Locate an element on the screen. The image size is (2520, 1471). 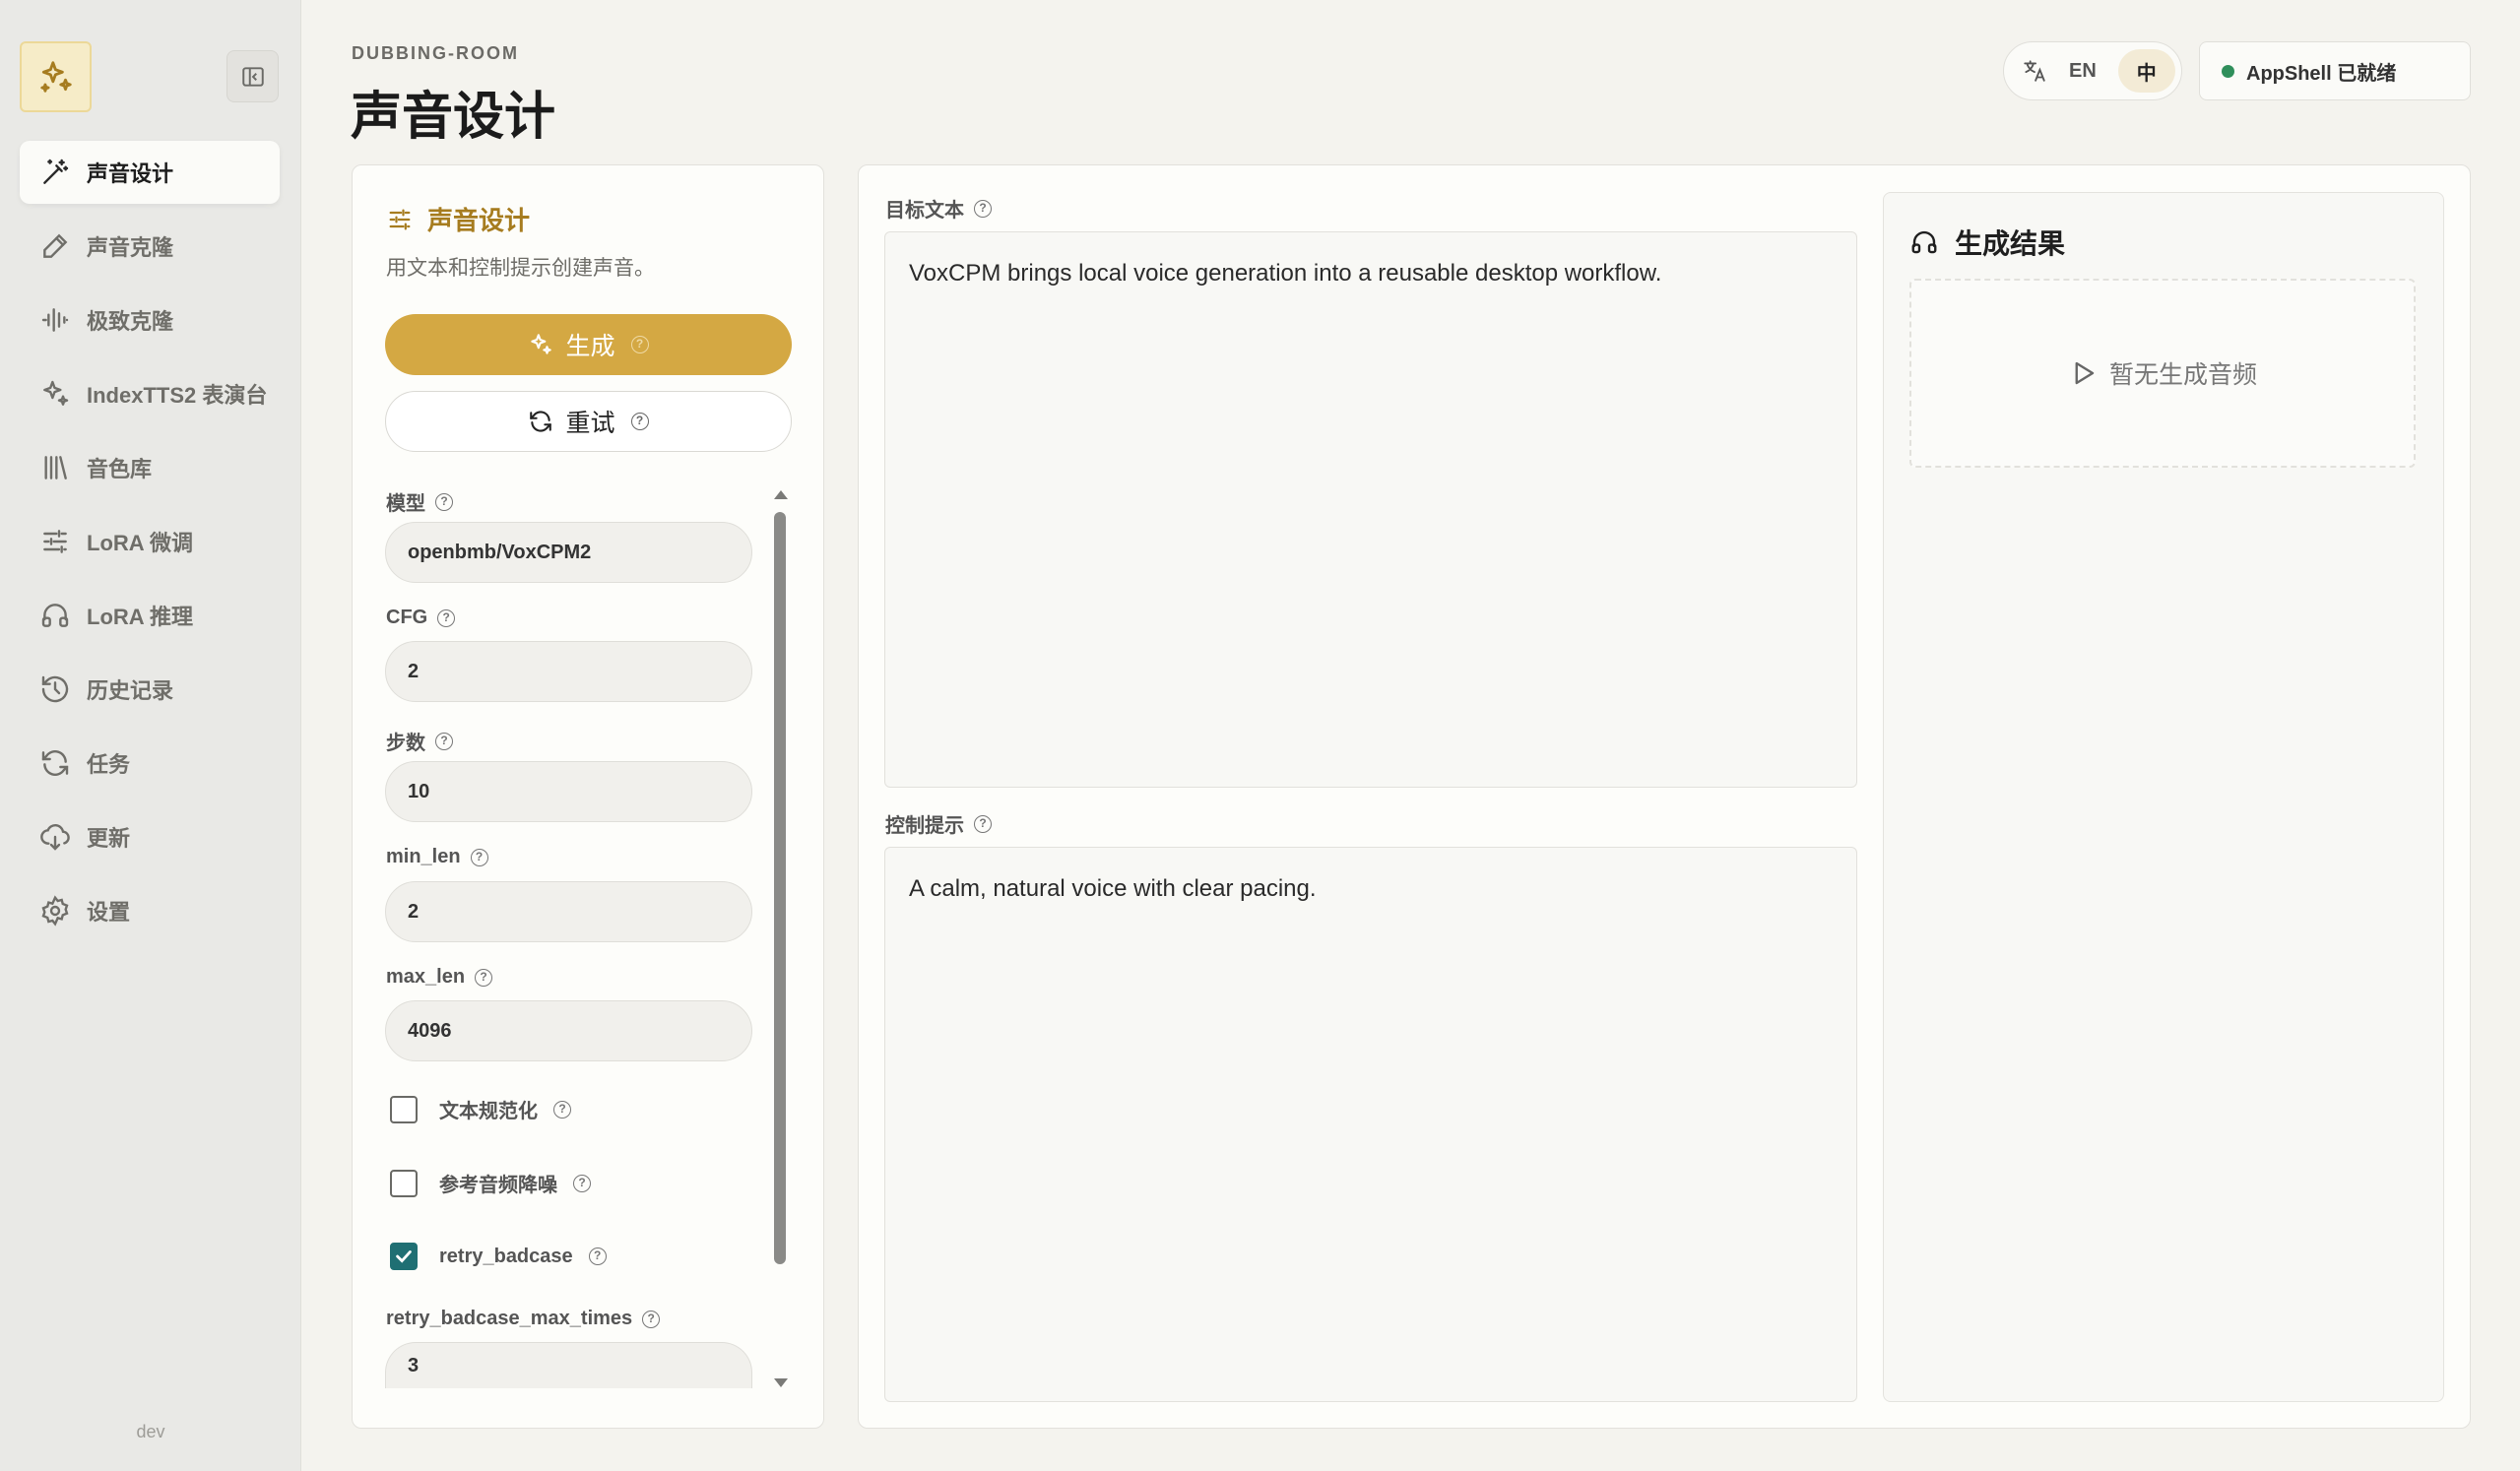
cfg-input is located at coordinates (568, 671).